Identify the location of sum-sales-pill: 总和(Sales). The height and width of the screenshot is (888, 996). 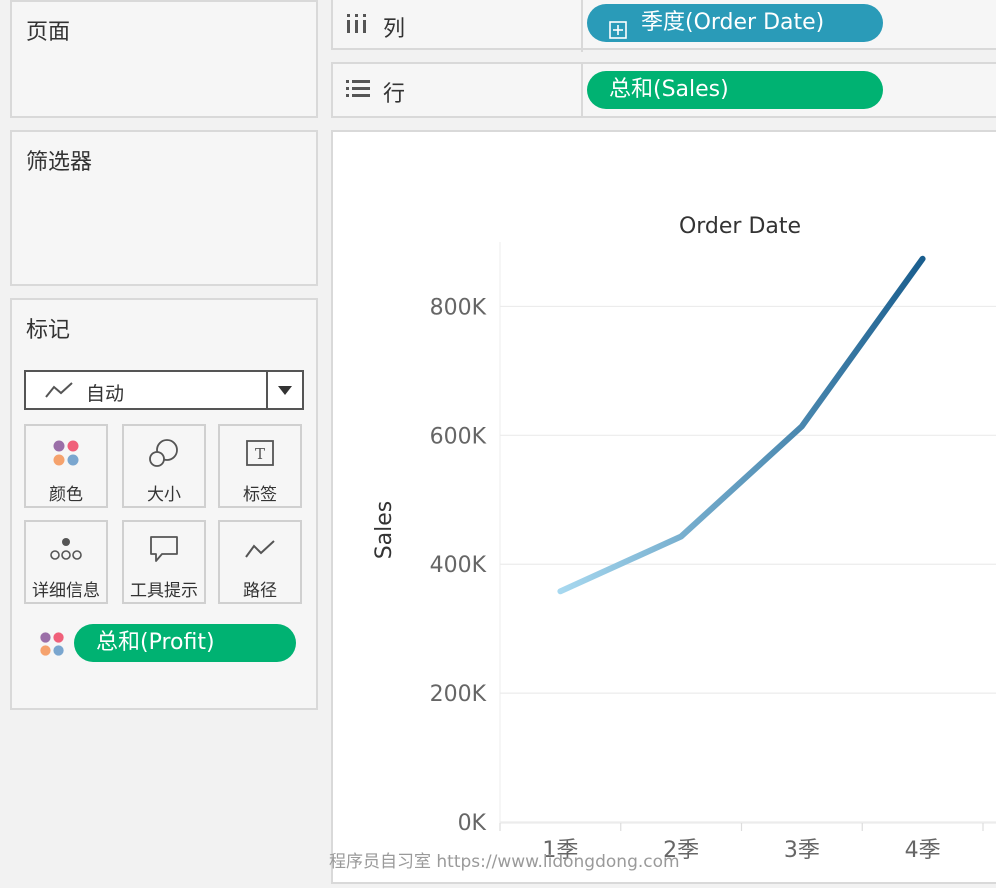
(735, 90).